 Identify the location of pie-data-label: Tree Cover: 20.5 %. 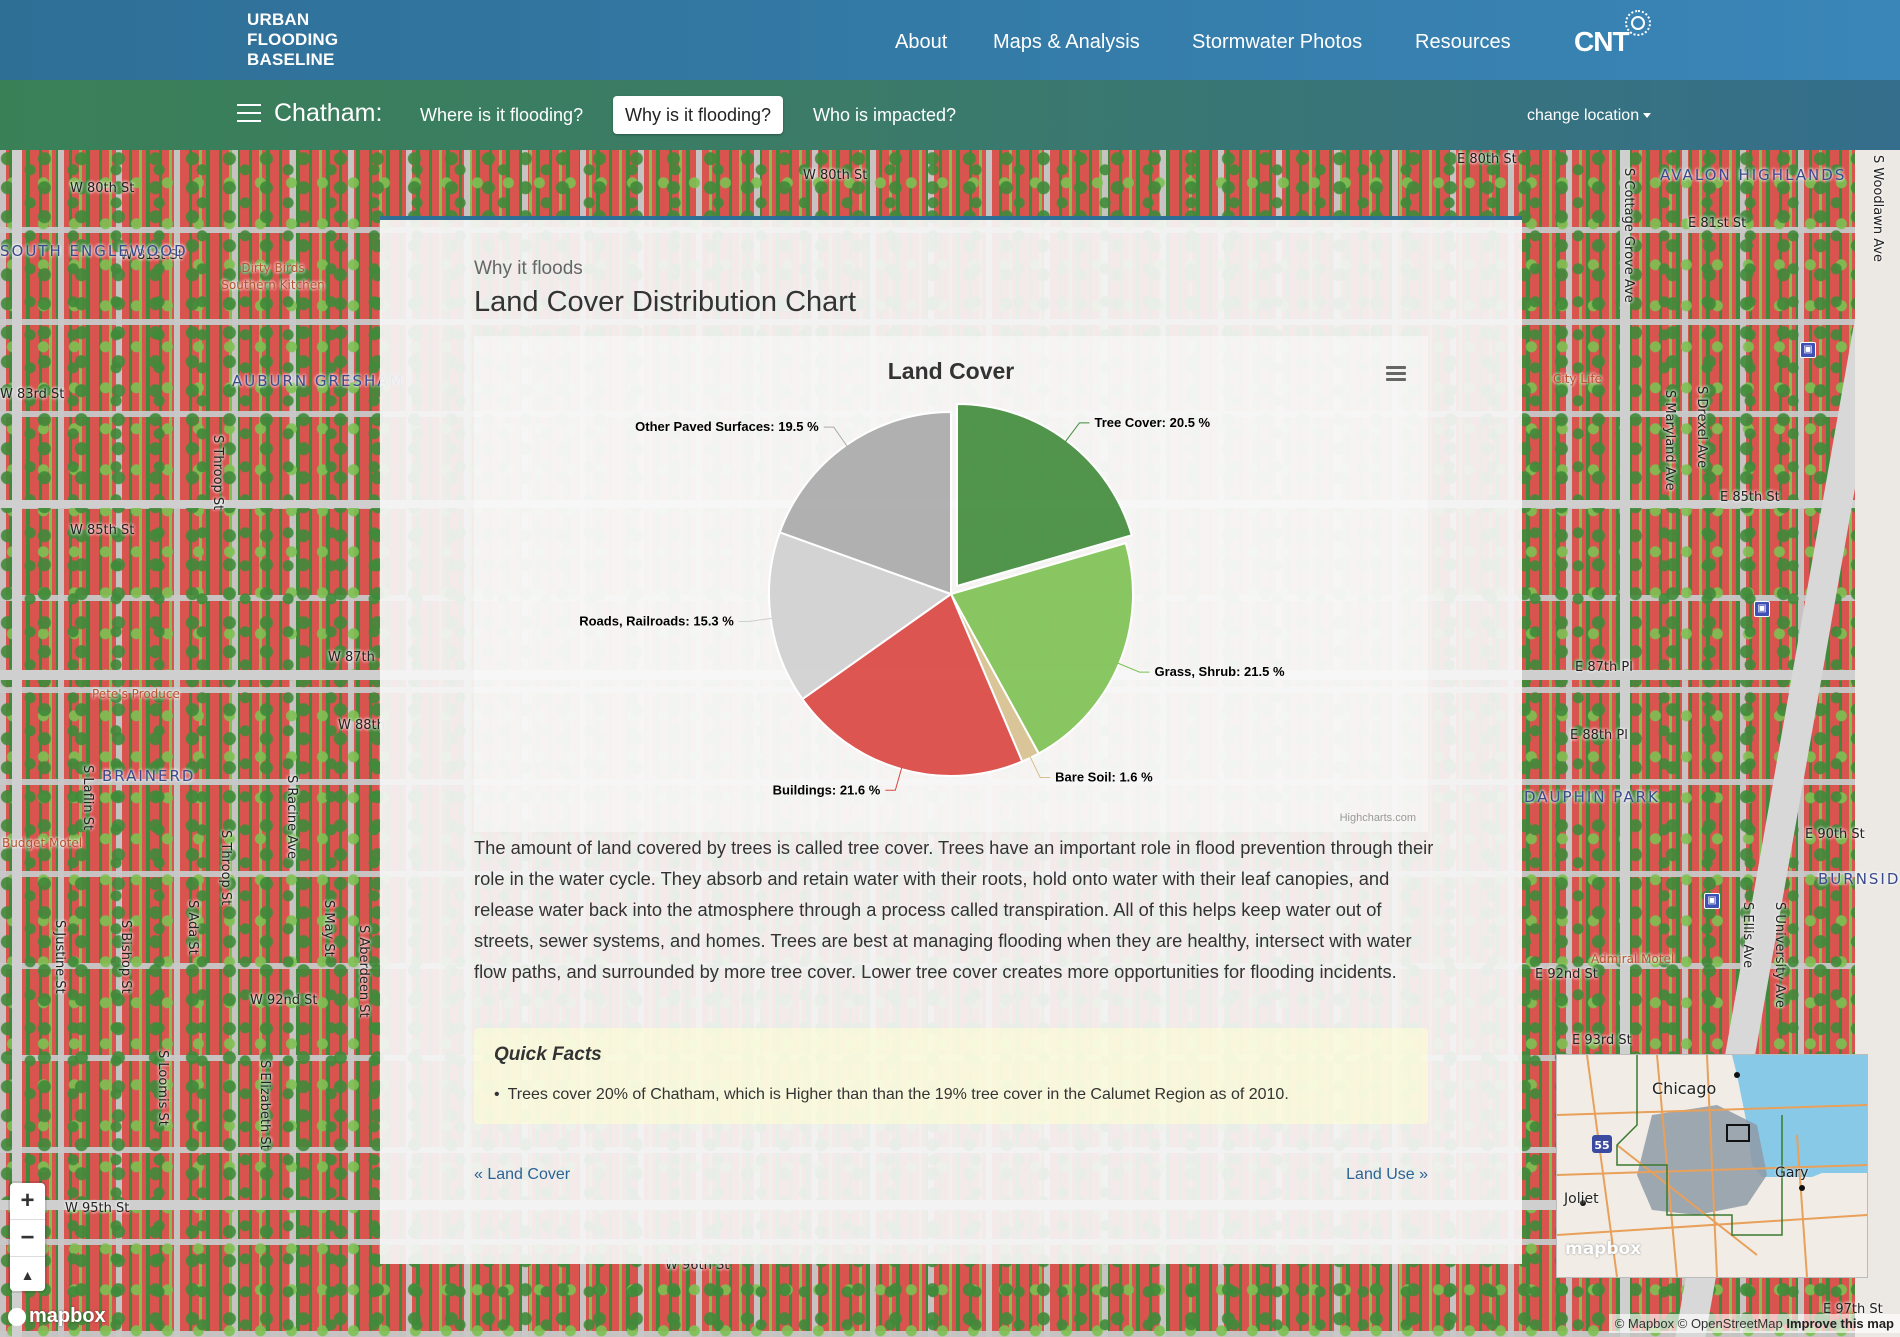
(1152, 422).